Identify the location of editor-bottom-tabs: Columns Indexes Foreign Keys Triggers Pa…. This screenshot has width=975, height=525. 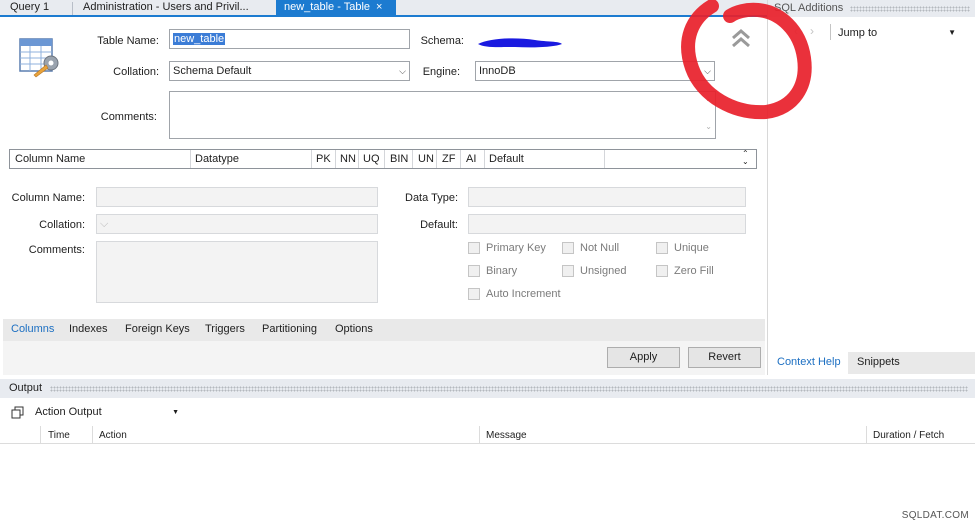
(384, 330).